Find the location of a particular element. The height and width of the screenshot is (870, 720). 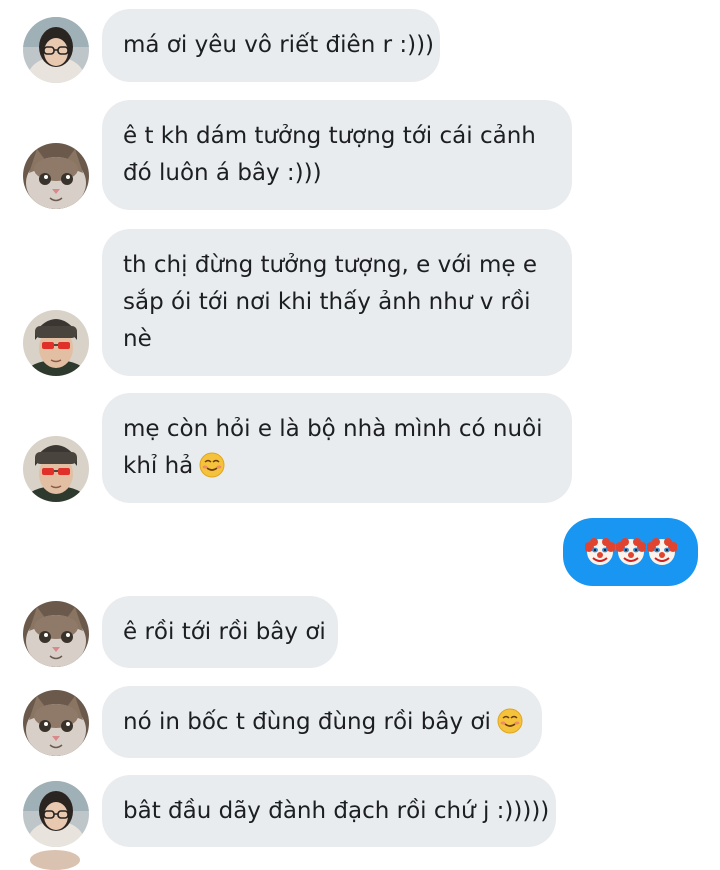

message-text: ê rồi tới rồi bây ơi is located at coordinates (224, 631).